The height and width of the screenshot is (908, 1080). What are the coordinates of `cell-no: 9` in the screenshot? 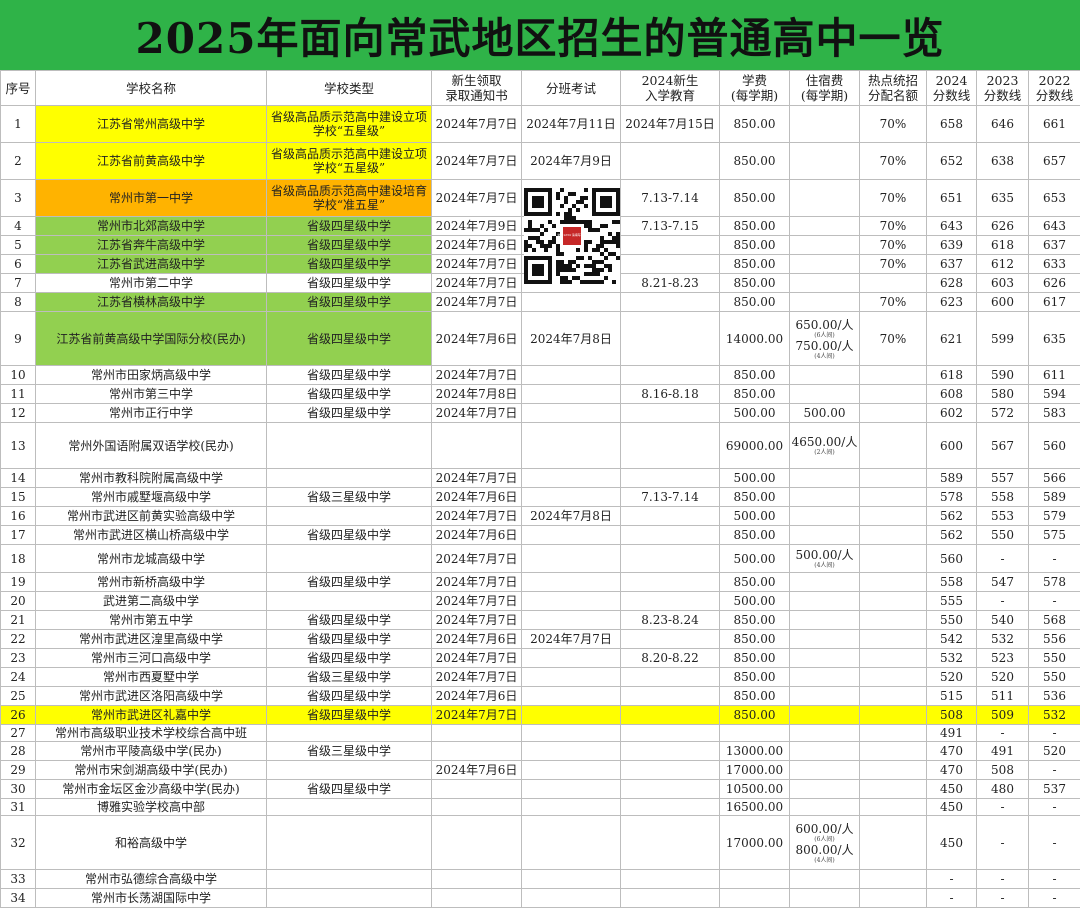 It's located at (18, 339).